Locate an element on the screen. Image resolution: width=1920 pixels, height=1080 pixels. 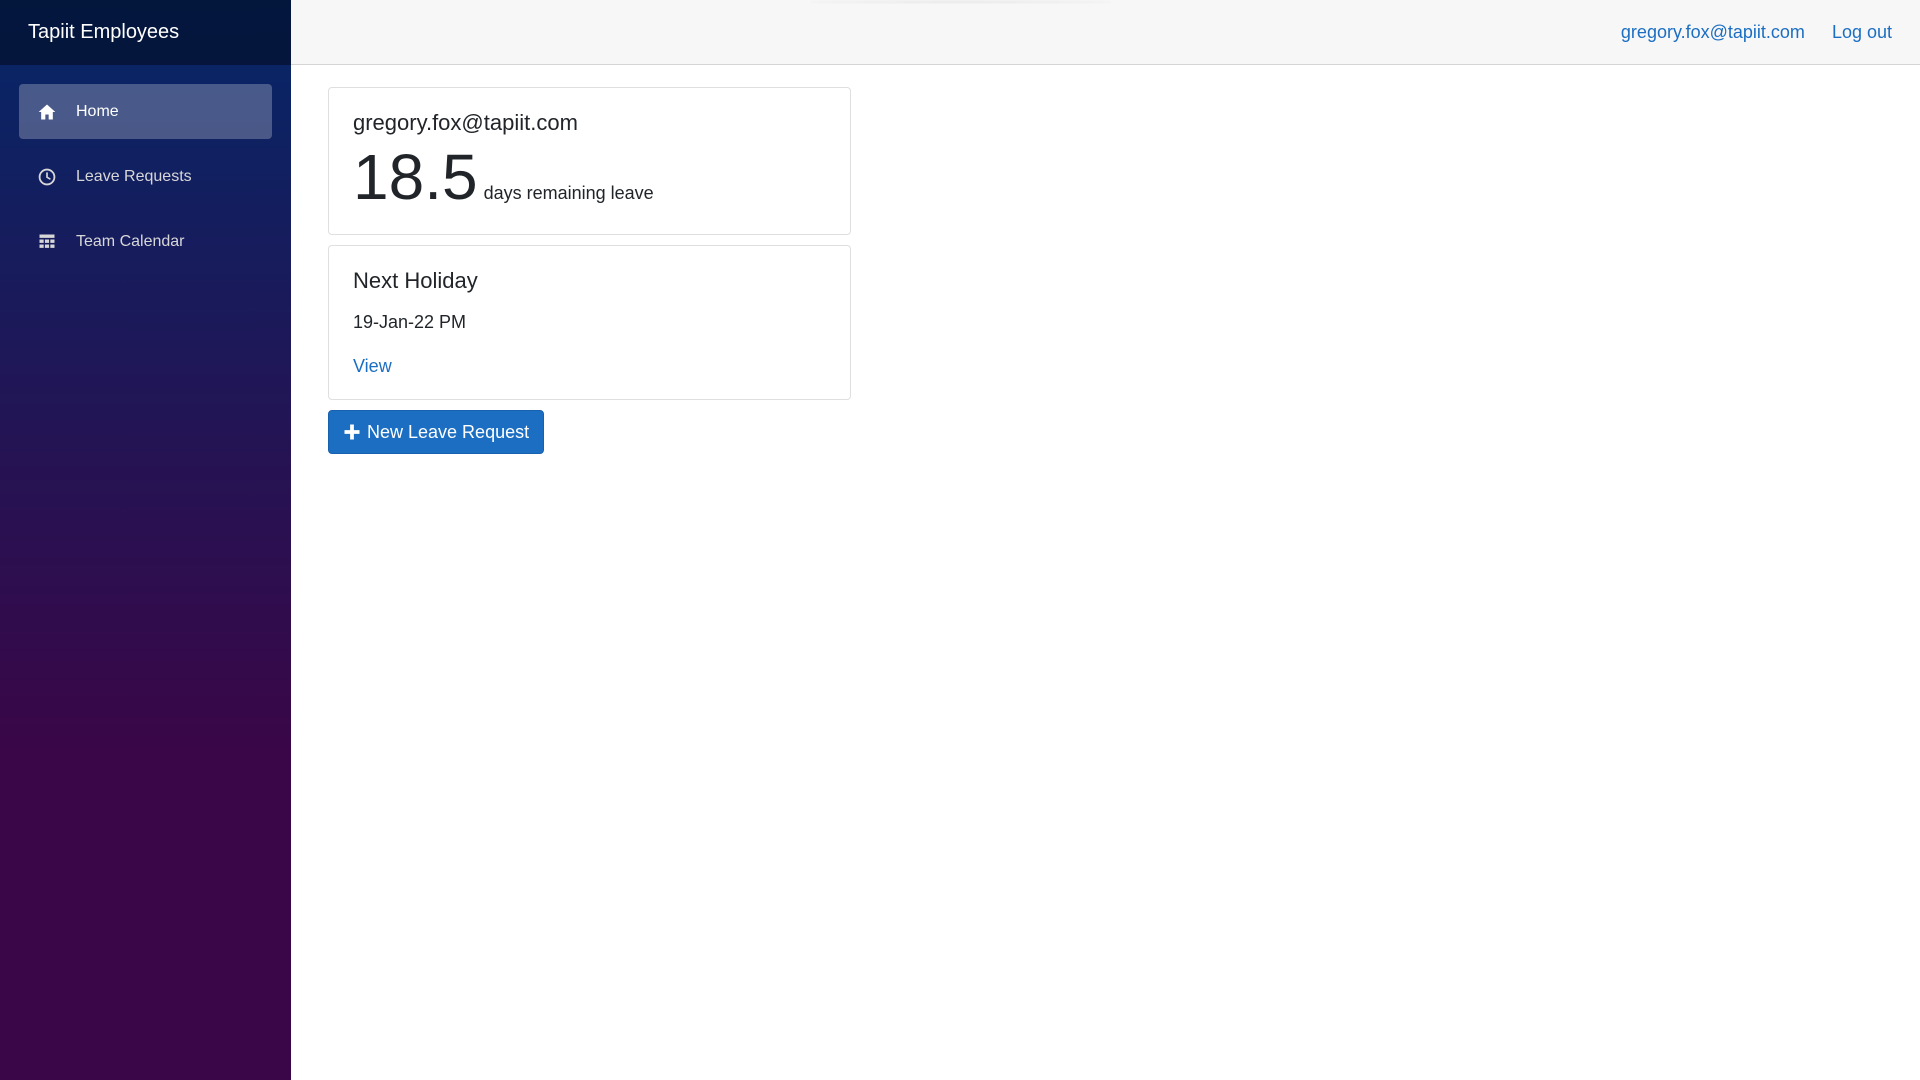
sidebar-item-label: Home is located at coordinates (97, 111).